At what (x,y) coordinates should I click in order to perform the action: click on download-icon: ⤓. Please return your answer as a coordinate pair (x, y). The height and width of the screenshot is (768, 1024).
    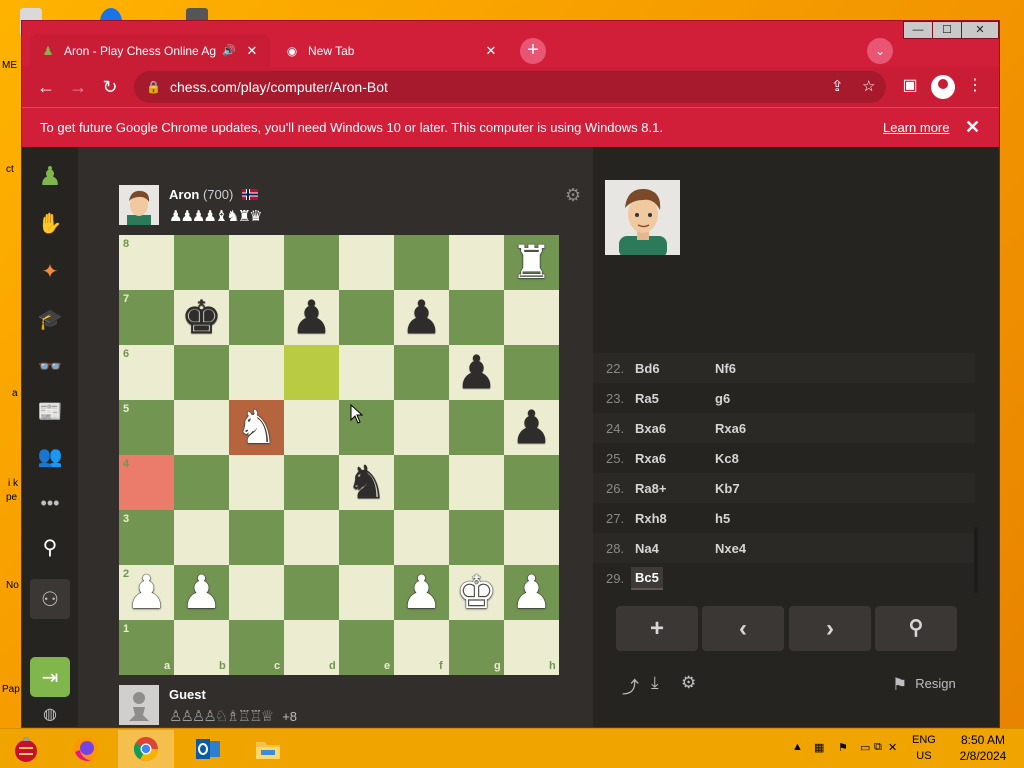
    Looking at the image, I should click on (655, 683).